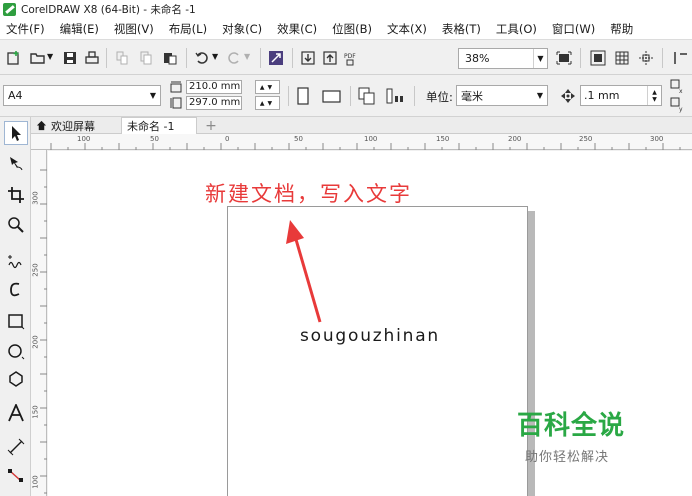  I want to click on page-width-field: 210.0 mm, so click(214, 87).